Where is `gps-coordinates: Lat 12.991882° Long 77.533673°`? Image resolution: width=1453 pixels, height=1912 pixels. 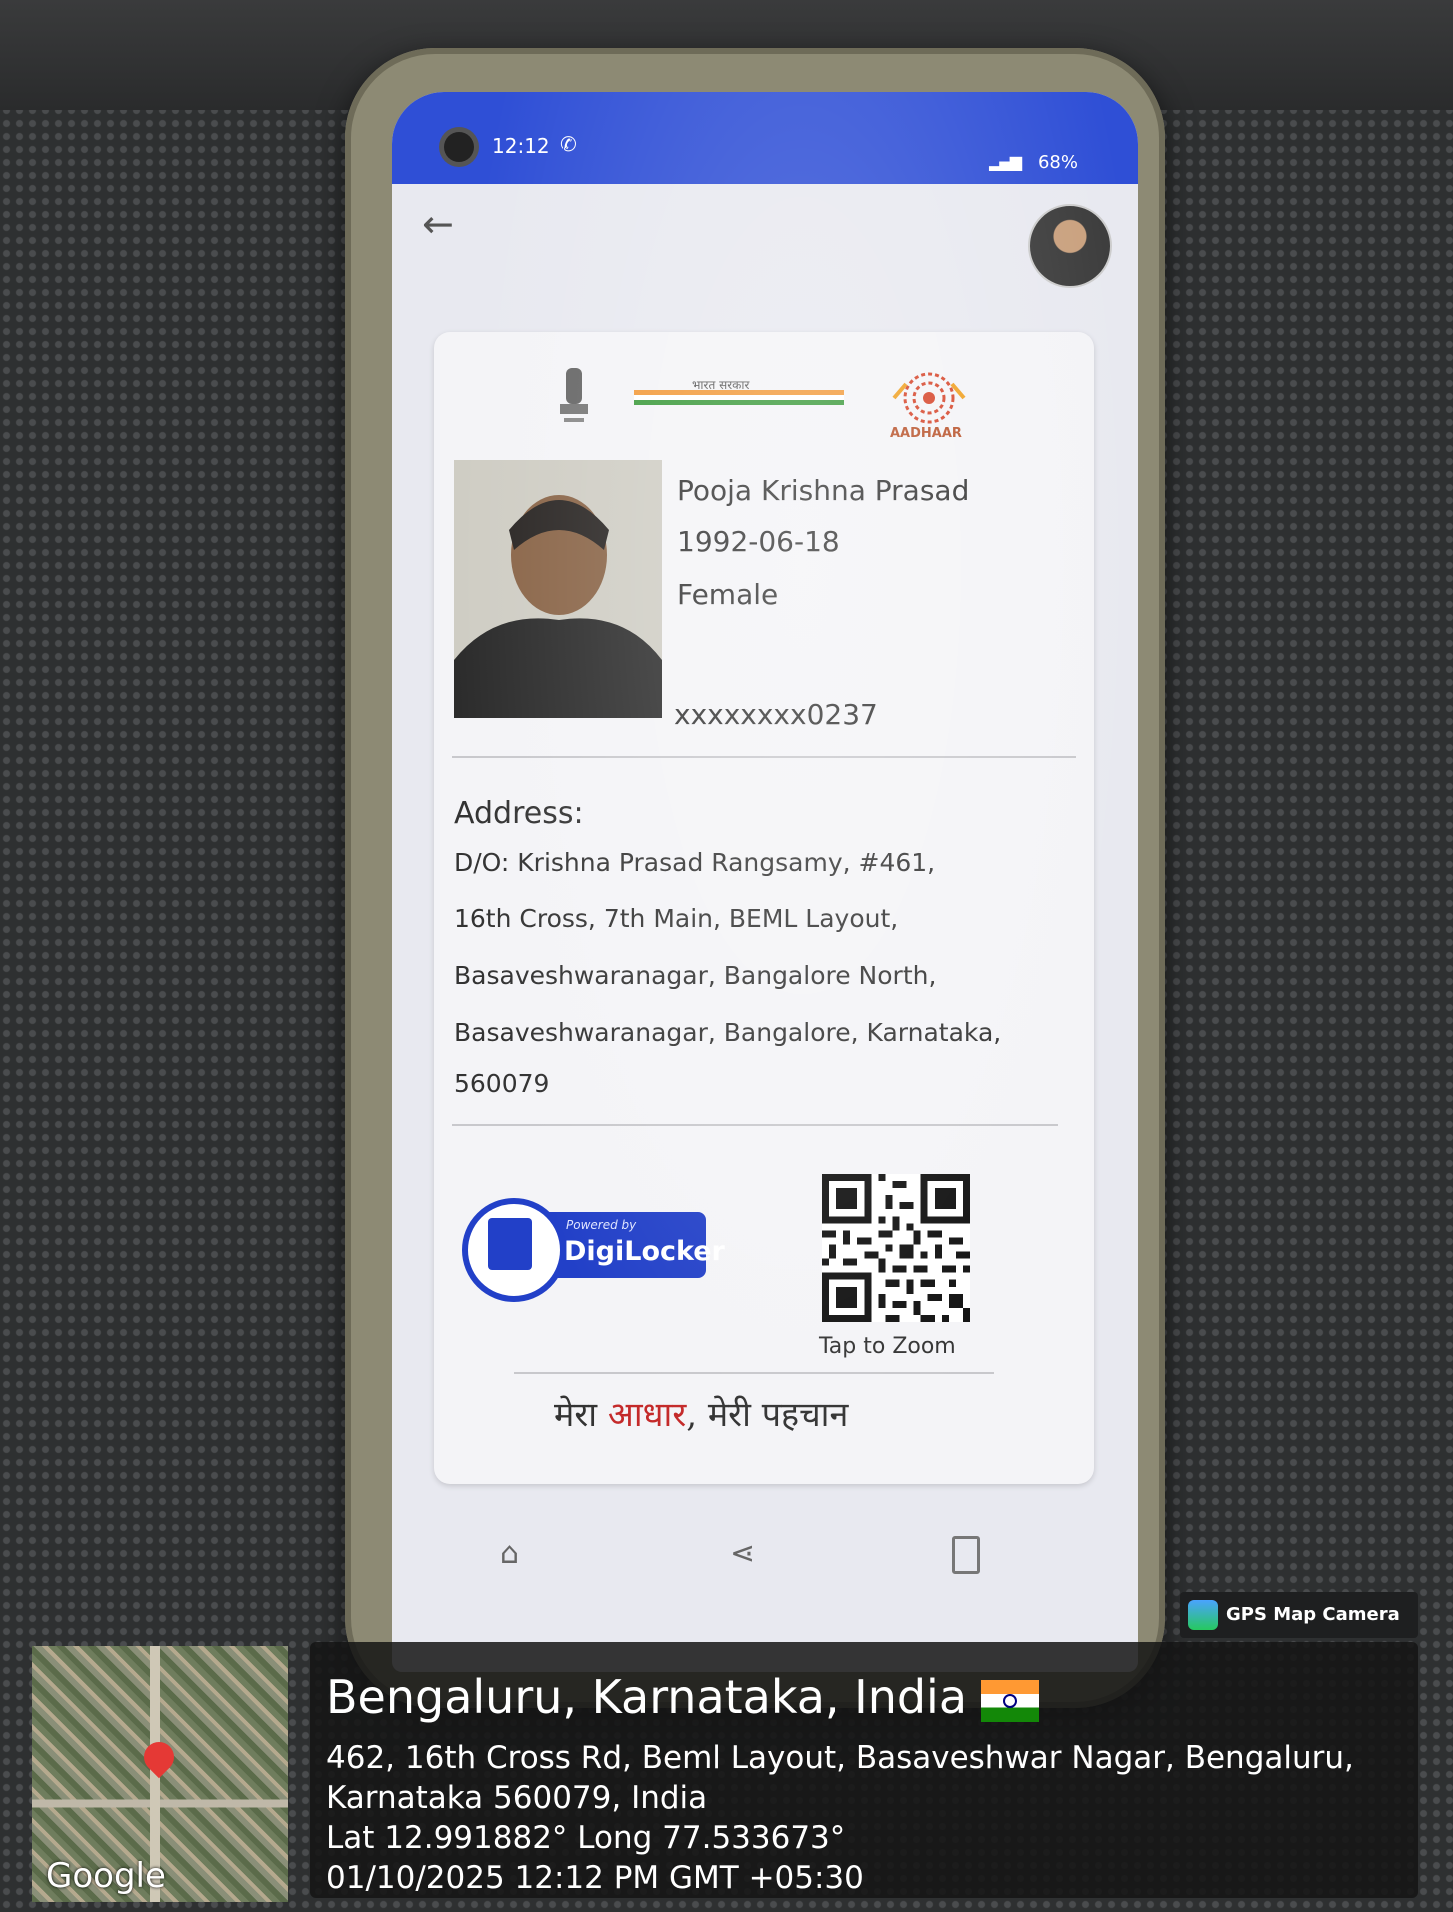
gps-coordinates: Lat 12.991882° Long 77.533673° is located at coordinates (586, 1838).